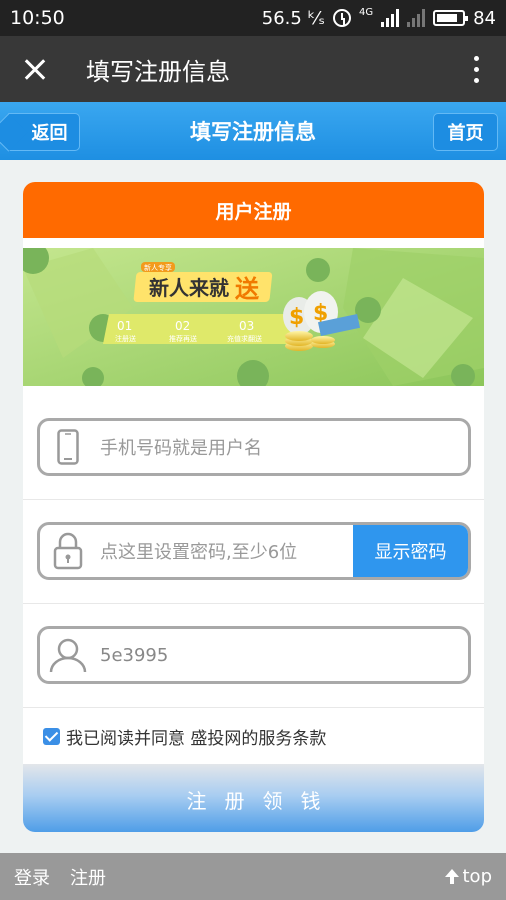  I want to click on banner-step-3-label: 充值求翻送, so click(244, 338).